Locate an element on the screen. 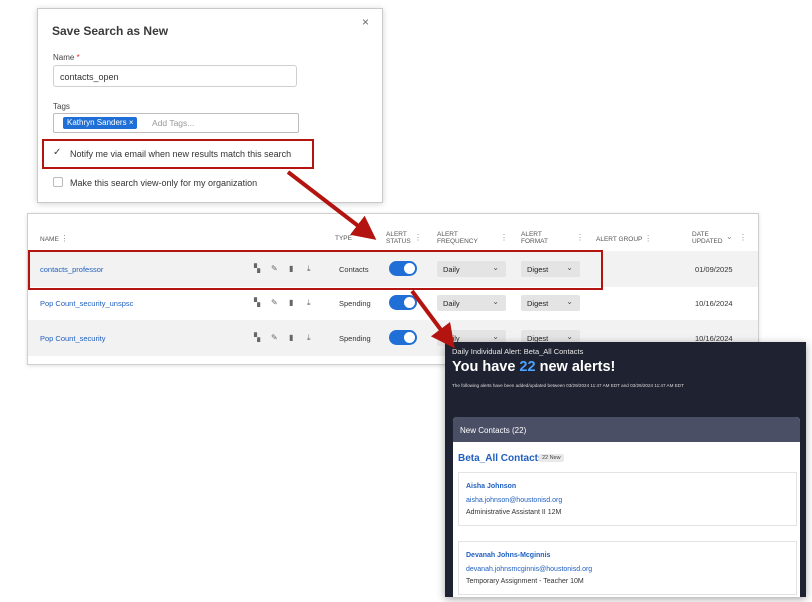 The image size is (812, 602). arrow-to-email is located at coordinates (432, 319).